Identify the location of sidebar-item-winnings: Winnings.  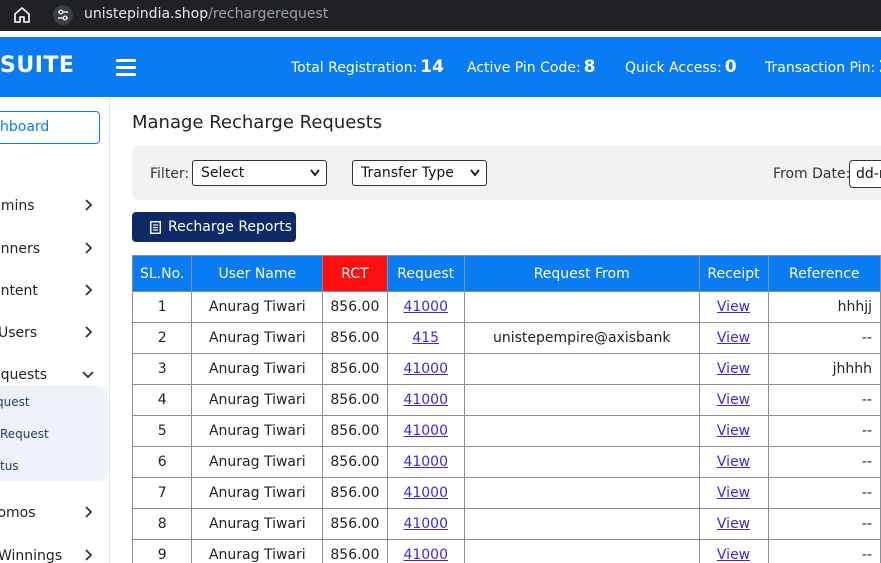
(54, 552).